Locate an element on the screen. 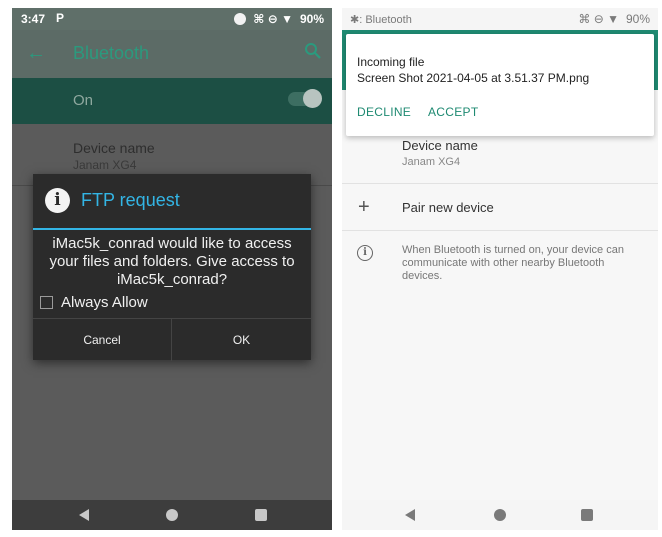 The image size is (662, 537). dialog-header: i FTP request is located at coordinates (172, 202).